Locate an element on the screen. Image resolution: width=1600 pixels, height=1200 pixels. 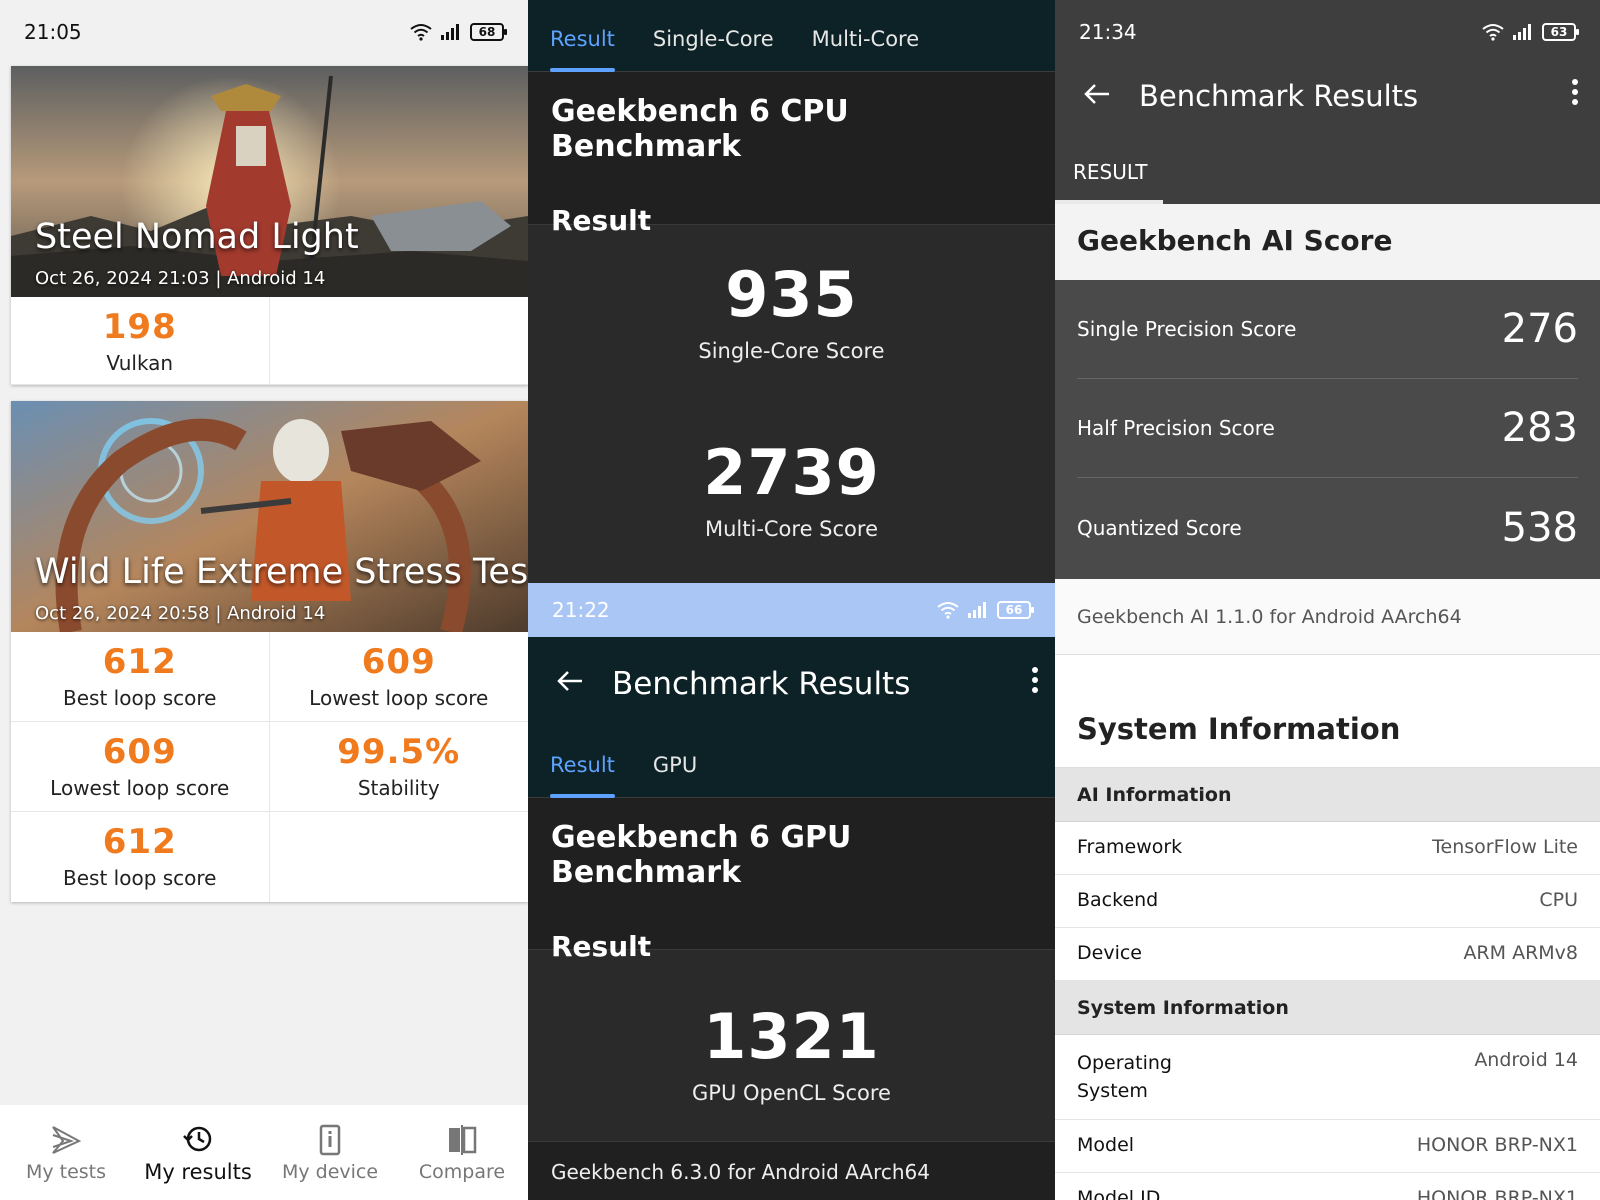
history-icon is located at coordinates (197, 1138).